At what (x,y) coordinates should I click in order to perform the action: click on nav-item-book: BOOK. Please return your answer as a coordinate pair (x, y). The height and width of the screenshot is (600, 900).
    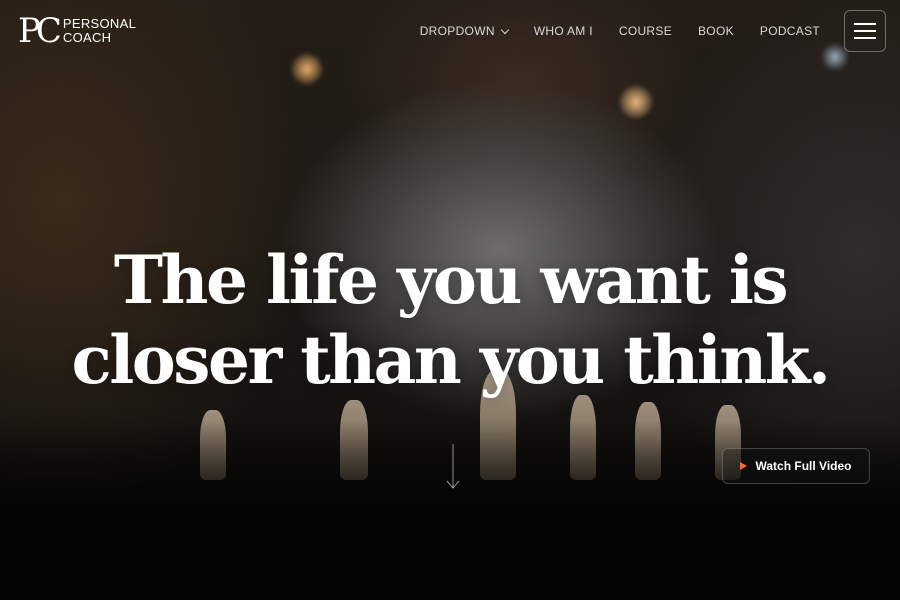
    Looking at the image, I should click on (716, 31).